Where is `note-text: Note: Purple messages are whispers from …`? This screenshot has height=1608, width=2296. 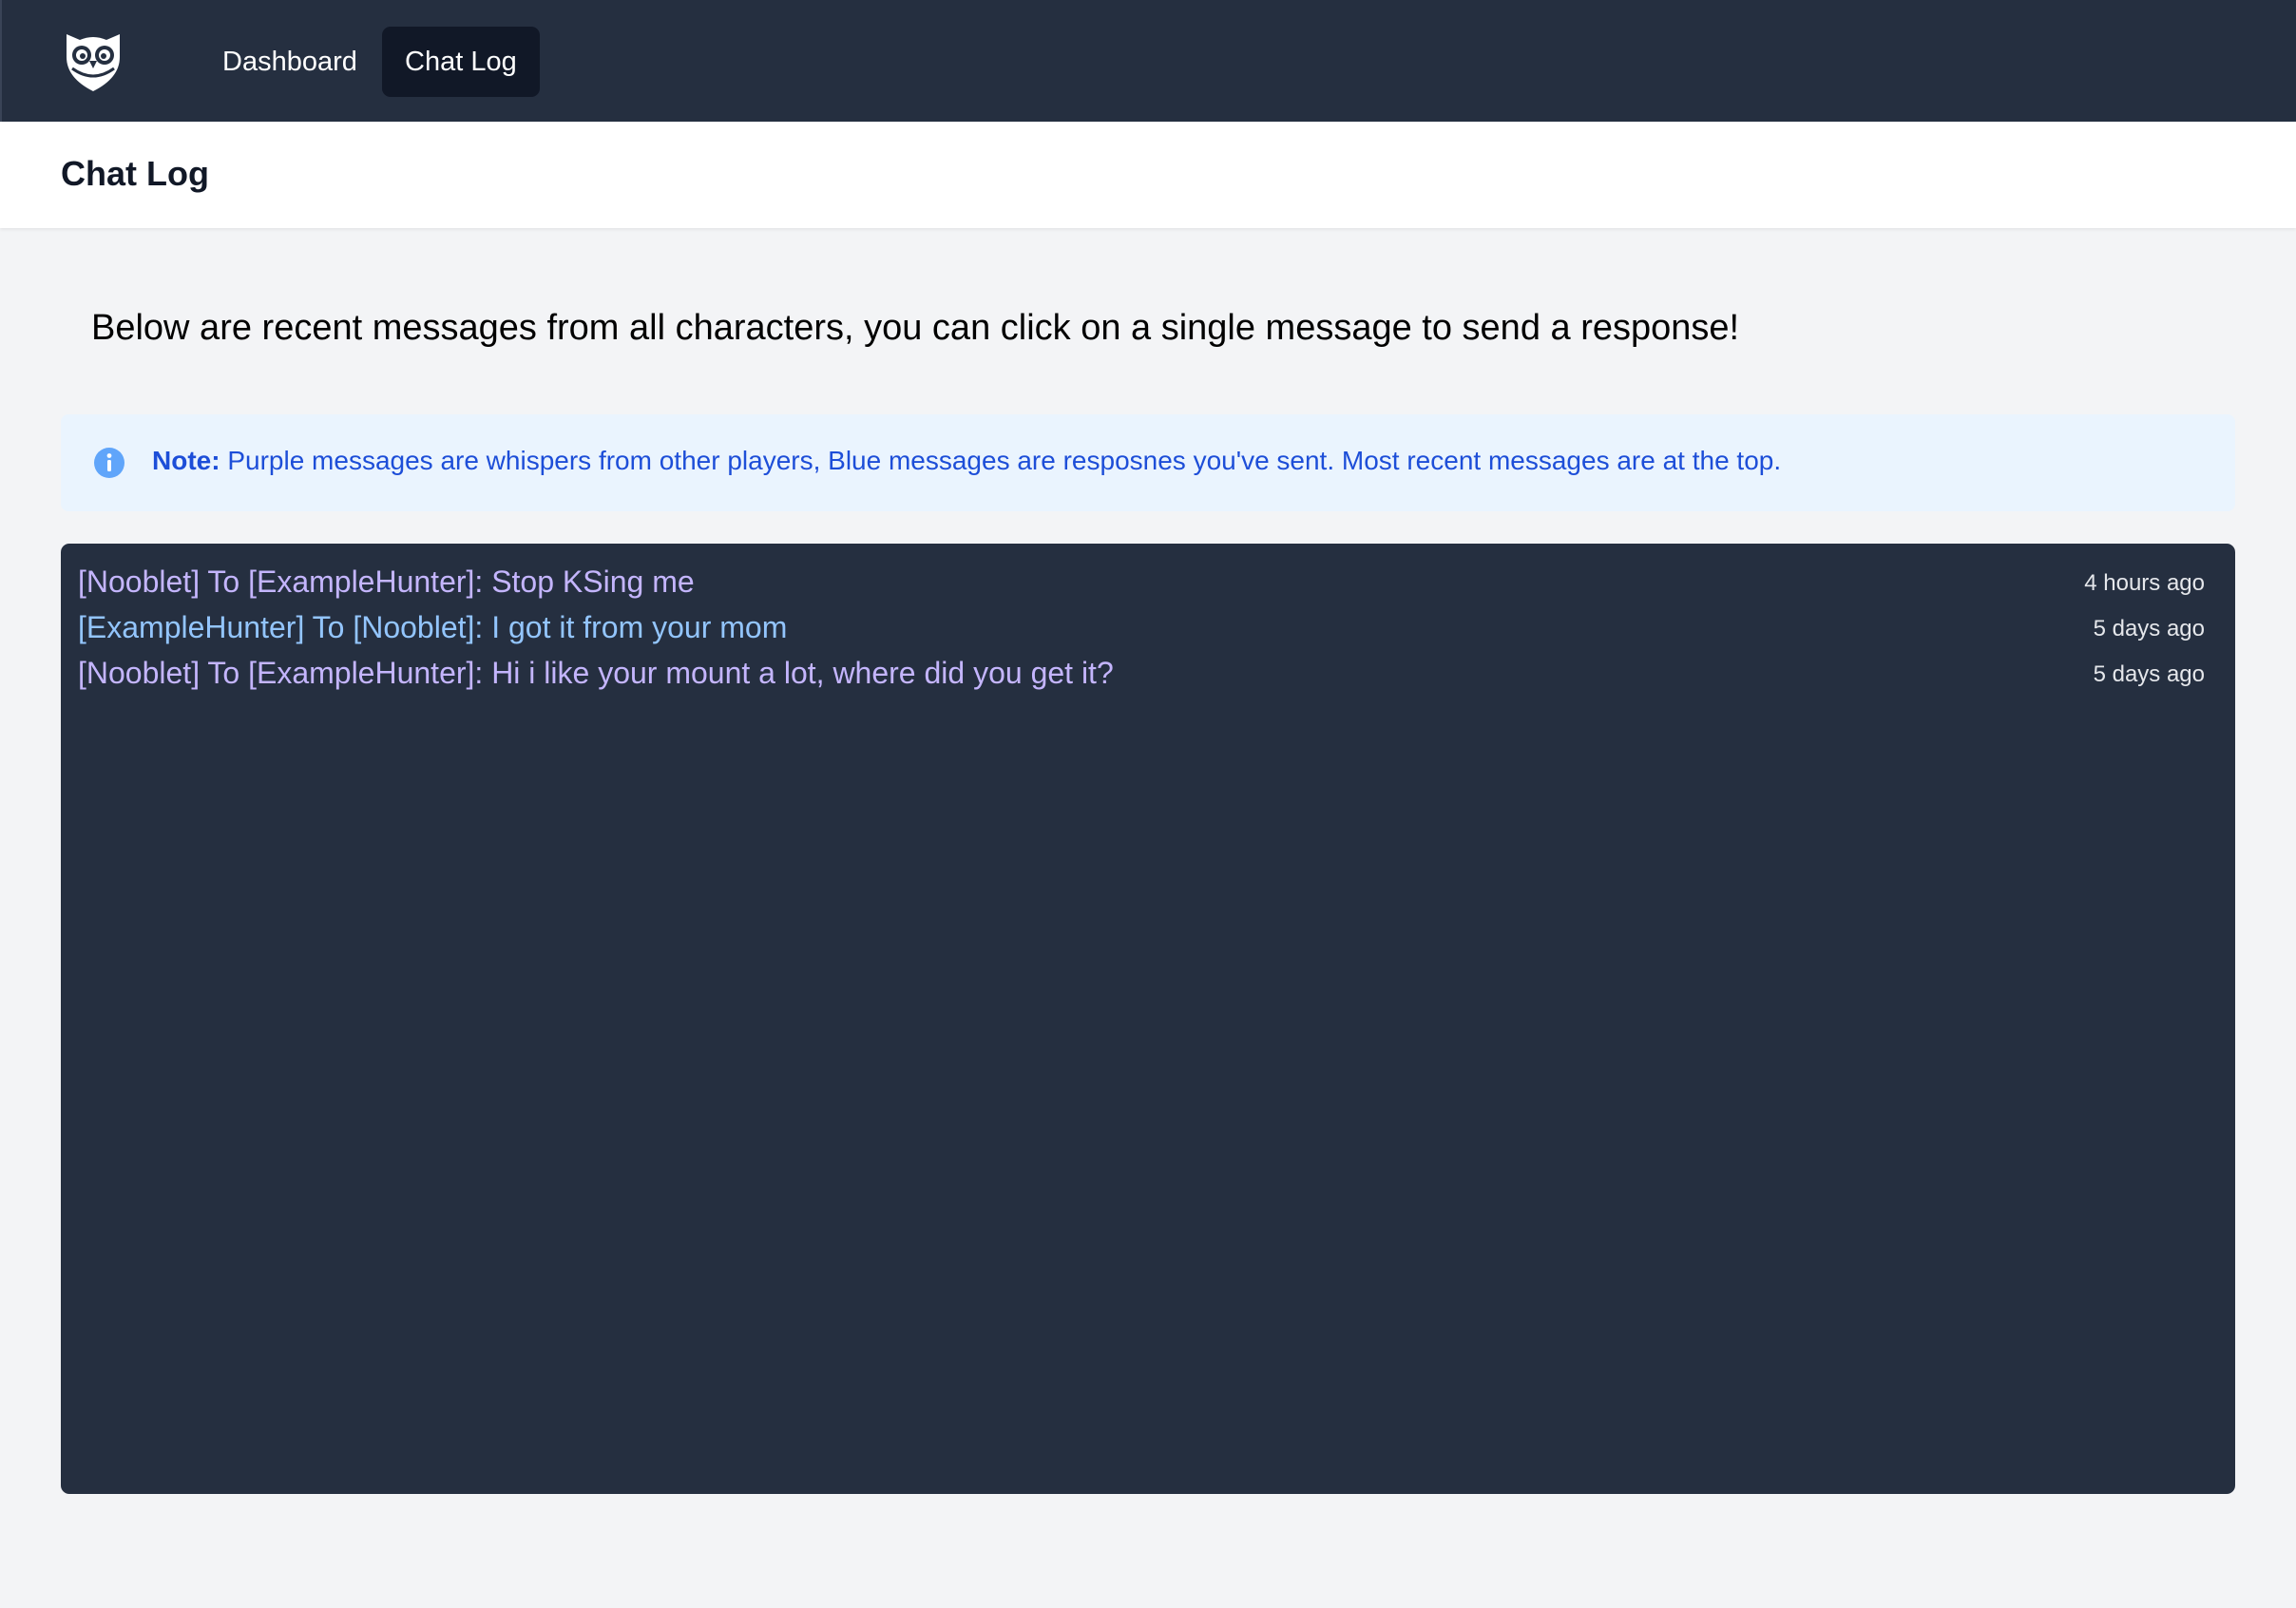 note-text: Note: Purple messages are whispers from … is located at coordinates (966, 461).